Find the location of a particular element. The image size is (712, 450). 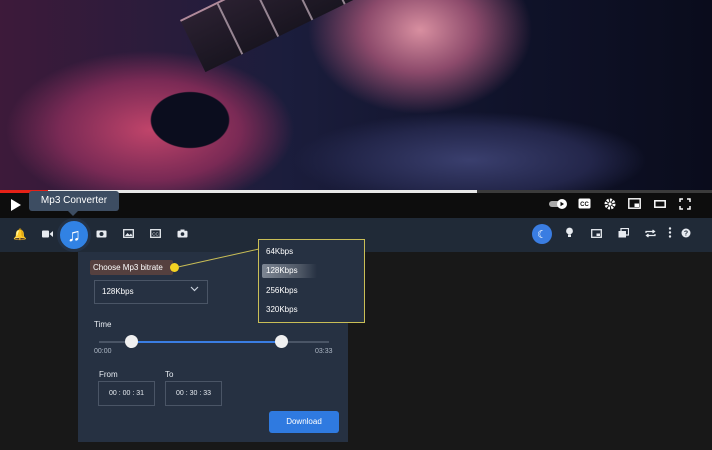

picture-icon is located at coordinates (128, 235).